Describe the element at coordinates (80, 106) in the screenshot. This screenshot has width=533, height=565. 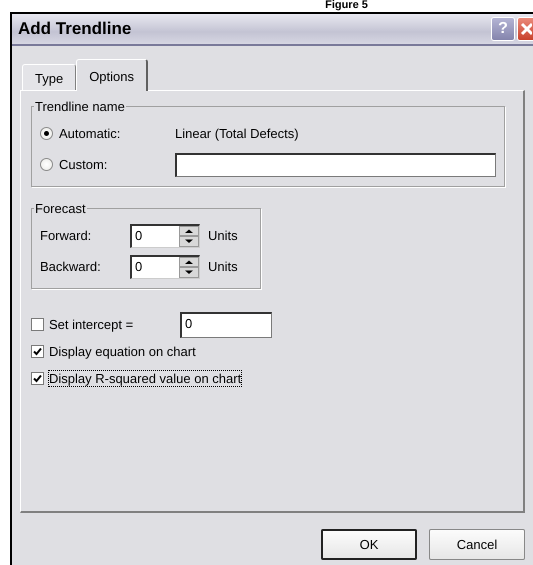
I see `group-title: Trendline name` at that location.